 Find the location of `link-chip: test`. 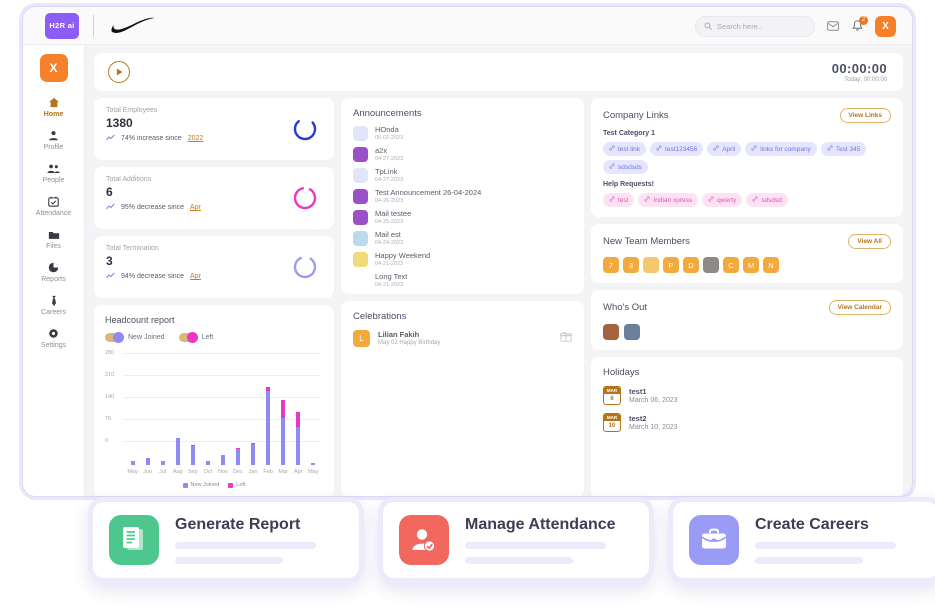

link-chip: test is located at coordinates (619, 200).